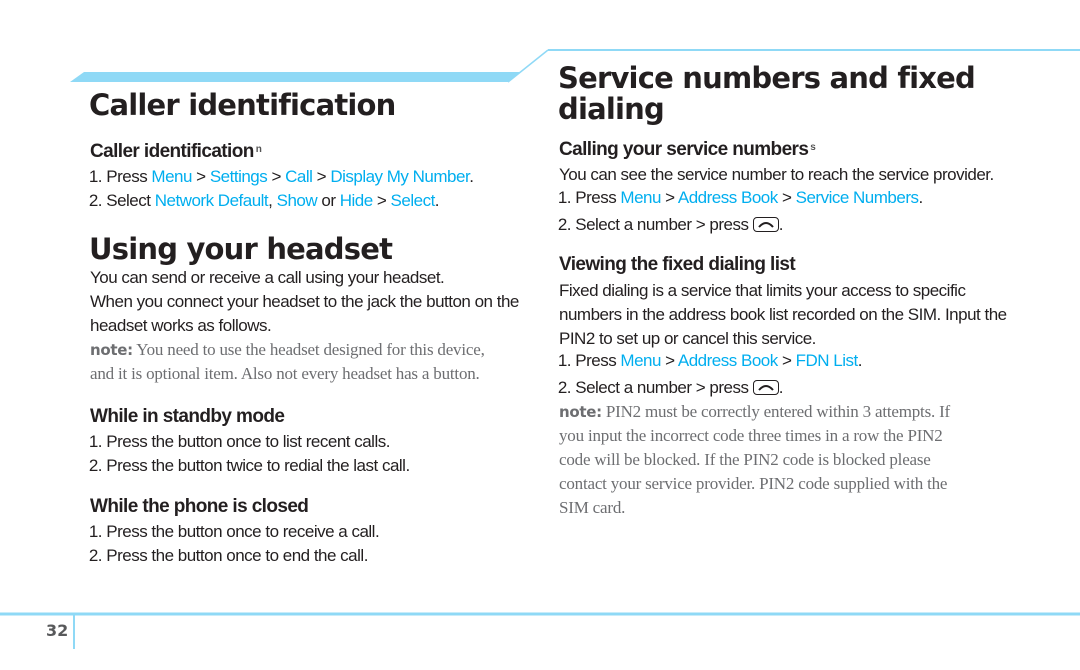  Describe the element at coordinates (211, 200) in the screenshot. I see `menu-path-item: Network Default` at that location.